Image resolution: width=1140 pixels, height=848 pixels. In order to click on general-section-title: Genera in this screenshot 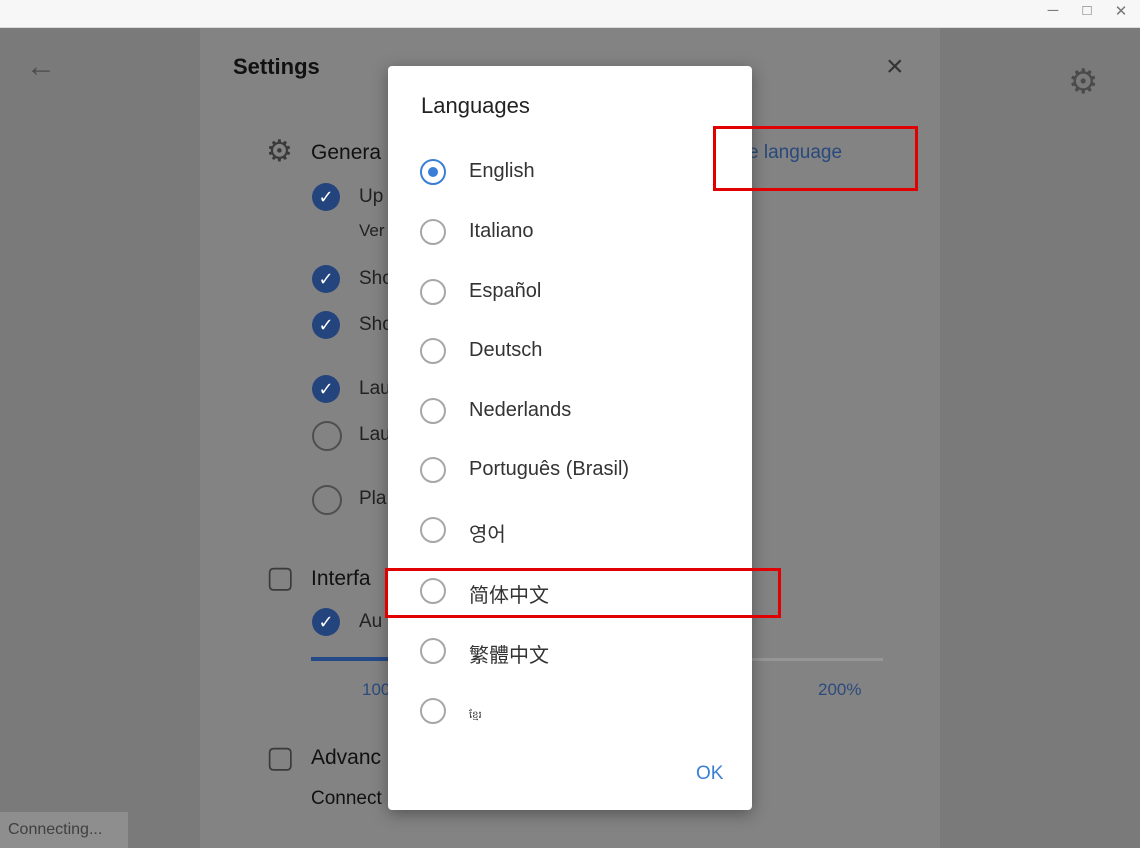, I will do `click(346, 152)`.